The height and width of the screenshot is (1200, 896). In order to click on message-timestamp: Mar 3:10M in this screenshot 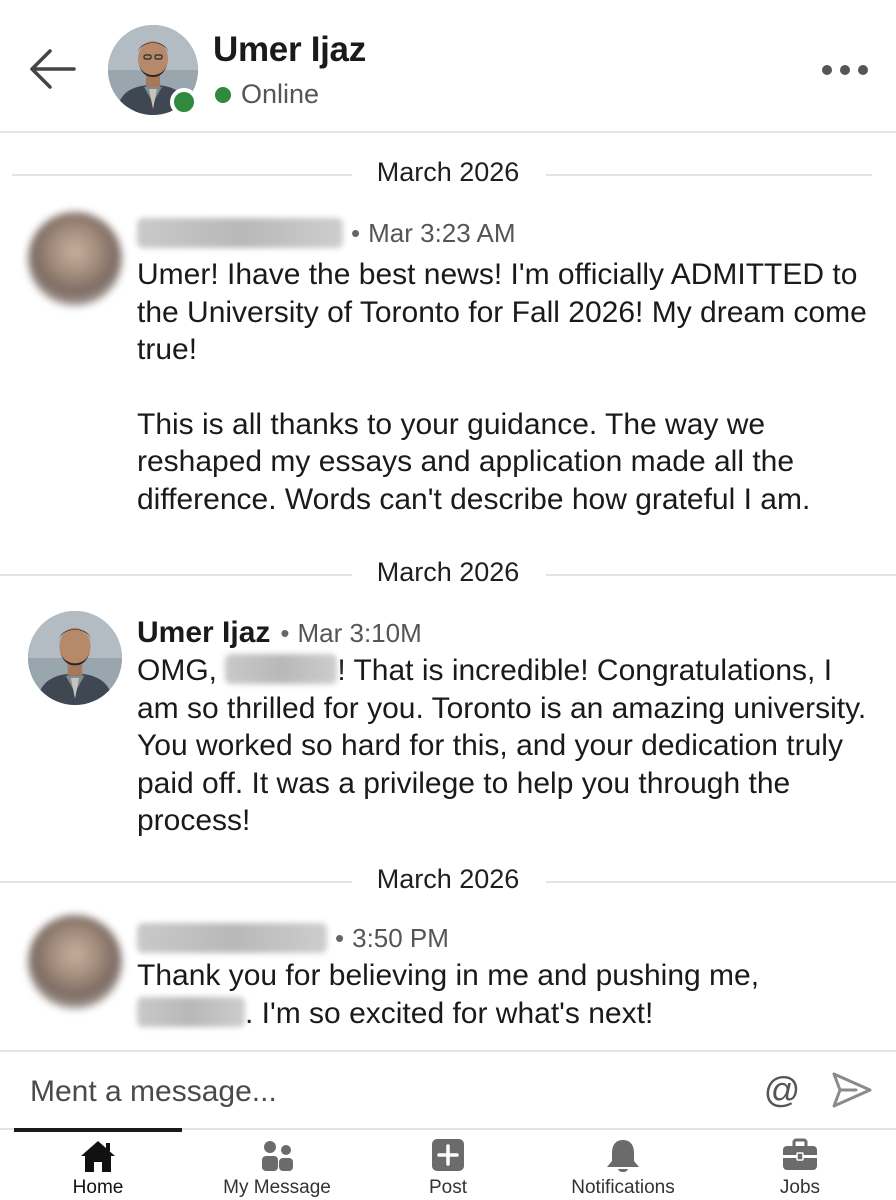, I will do `click(359, 632)`.